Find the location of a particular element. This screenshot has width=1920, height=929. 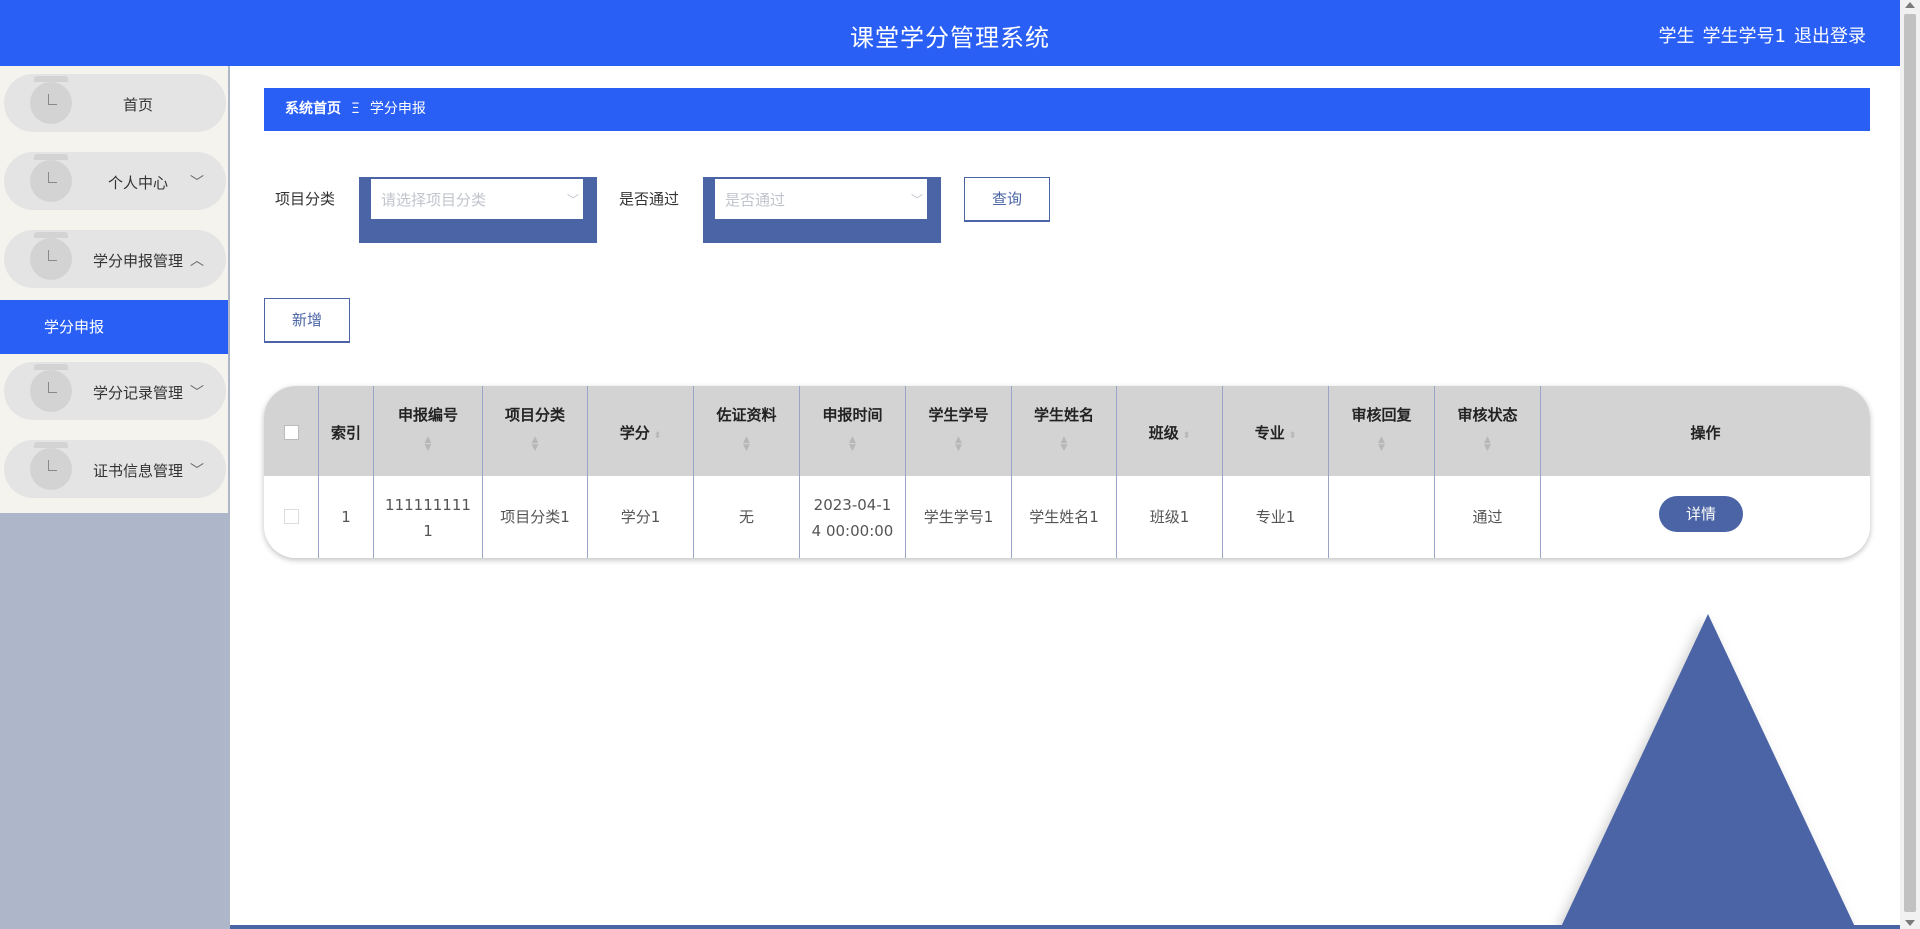

column-header-label: 索引 is located at coordinates (345, 433).